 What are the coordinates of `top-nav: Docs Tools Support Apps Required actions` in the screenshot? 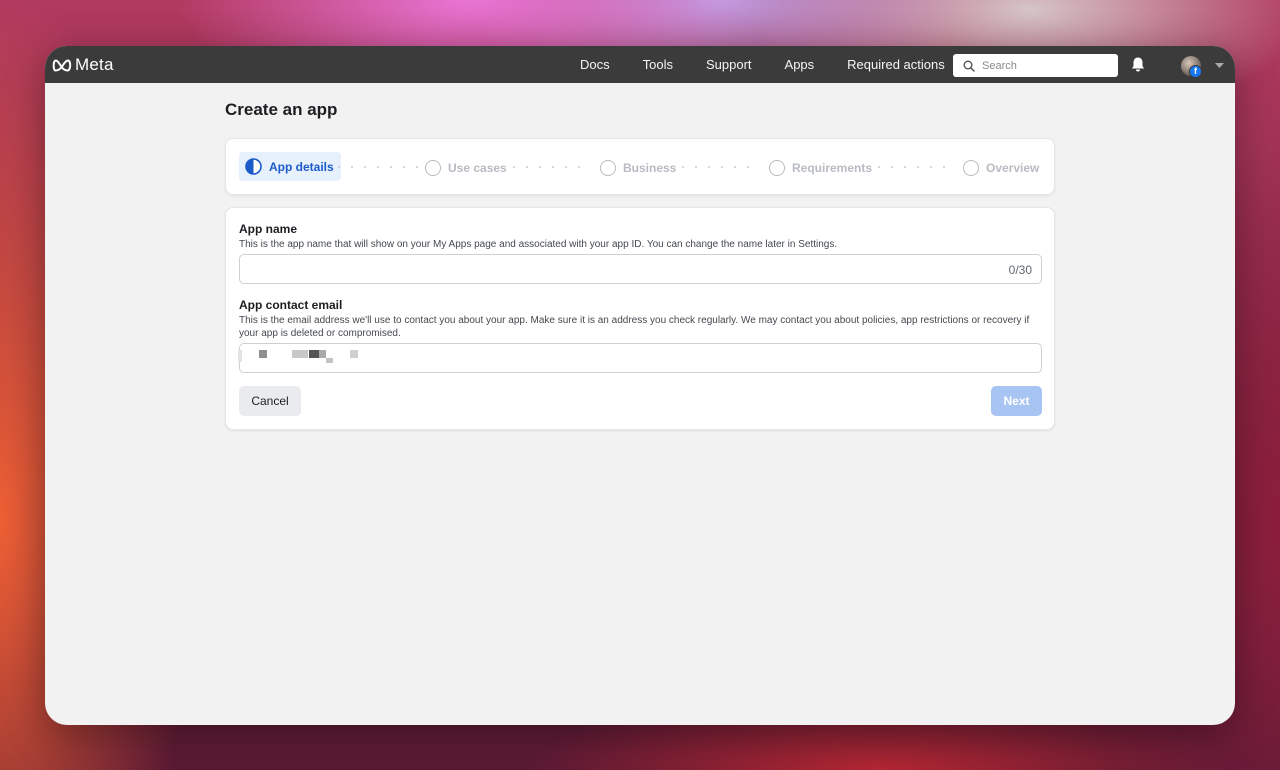 It's located at (779, 64).